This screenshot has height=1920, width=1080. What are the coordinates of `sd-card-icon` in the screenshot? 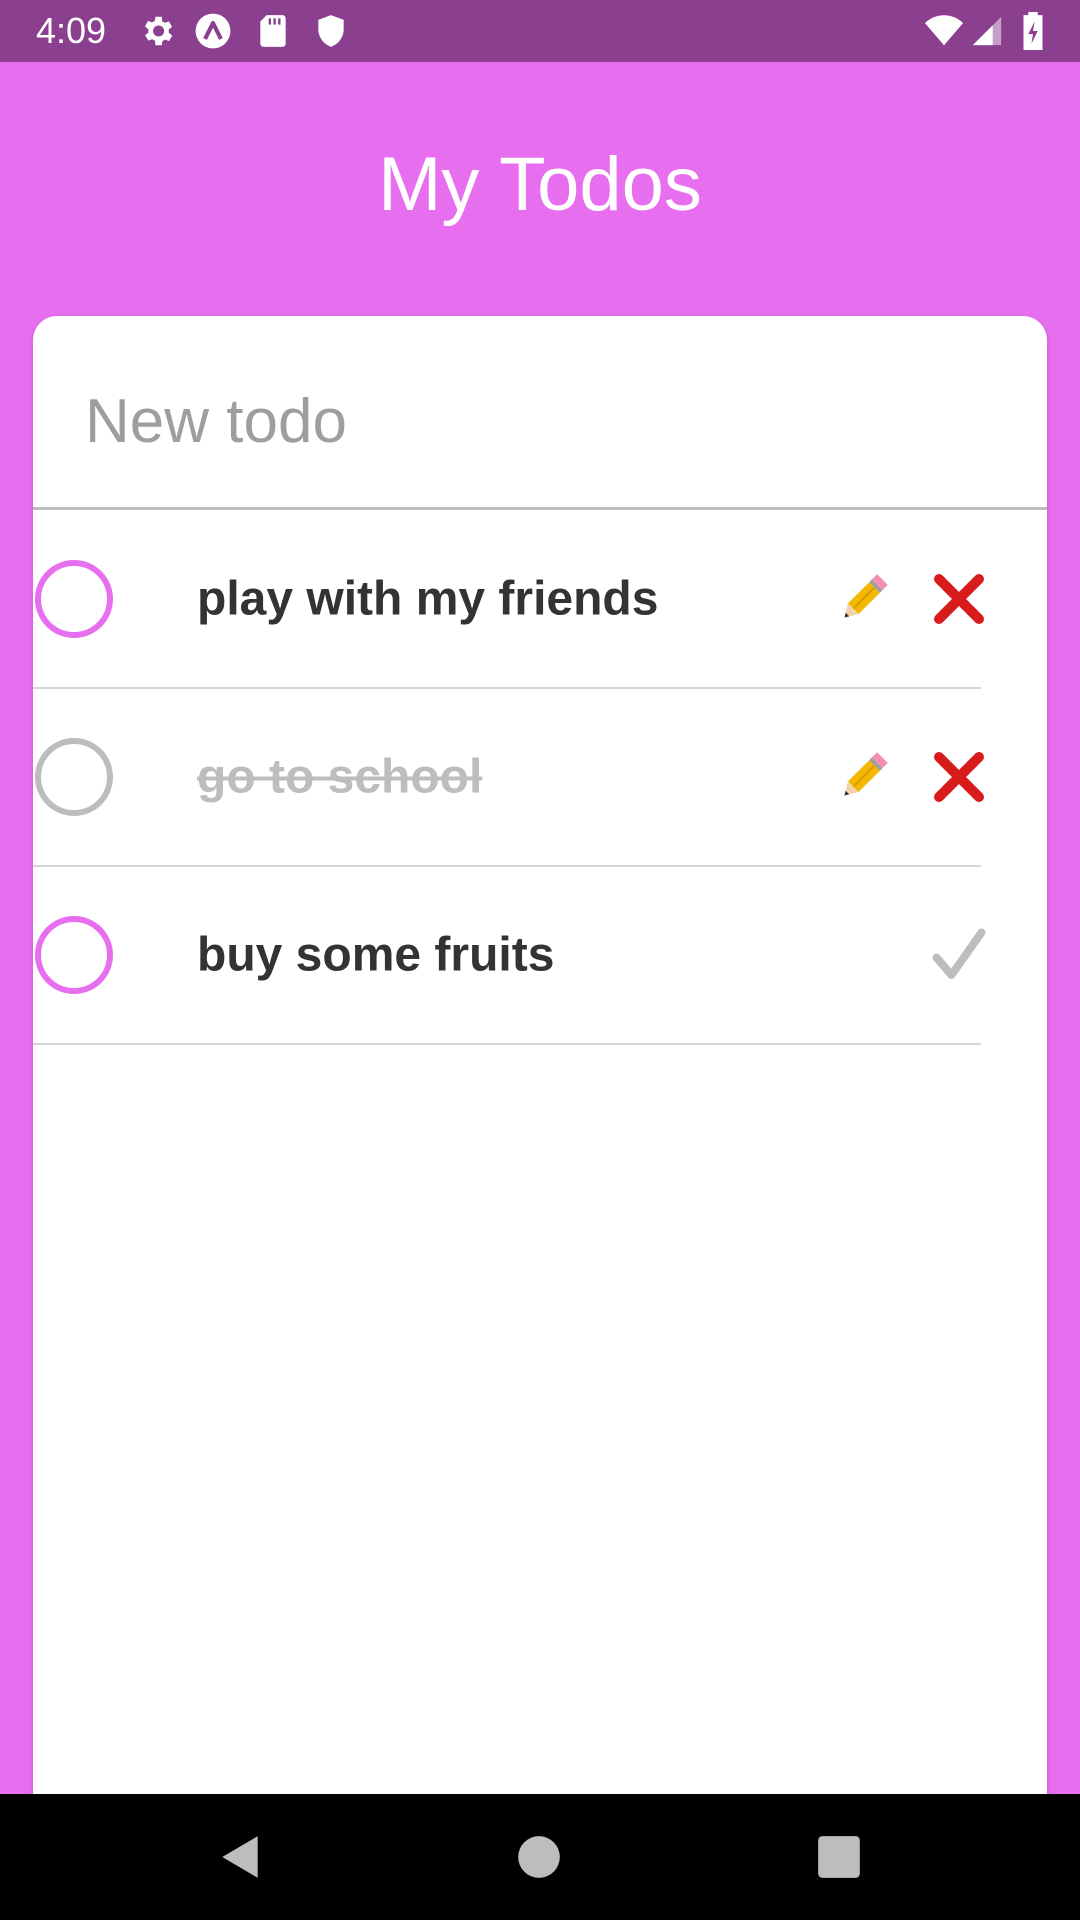 It's located at (273, 31).